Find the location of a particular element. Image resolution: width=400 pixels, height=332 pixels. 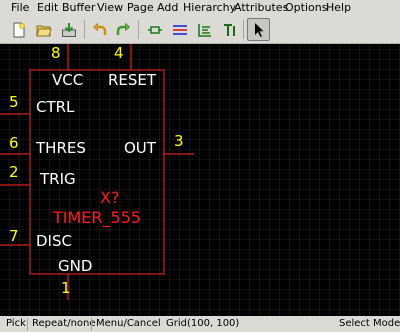

menu-page: Page is located at coordinates (140, 7).